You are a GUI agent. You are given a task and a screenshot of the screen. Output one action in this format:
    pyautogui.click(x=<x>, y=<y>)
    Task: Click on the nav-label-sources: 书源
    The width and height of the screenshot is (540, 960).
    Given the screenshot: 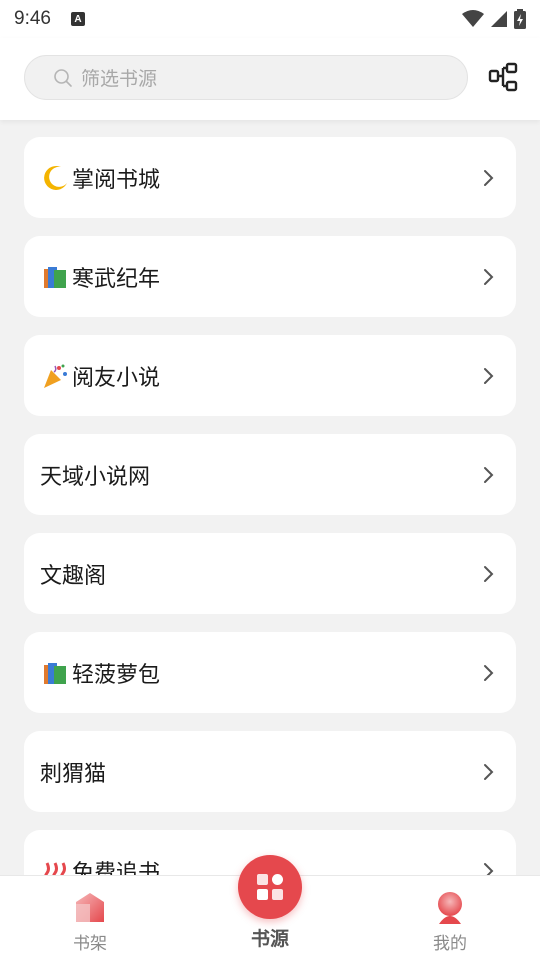 What is the action you would take?
    pyautogui.click(x=269, y=939)
    